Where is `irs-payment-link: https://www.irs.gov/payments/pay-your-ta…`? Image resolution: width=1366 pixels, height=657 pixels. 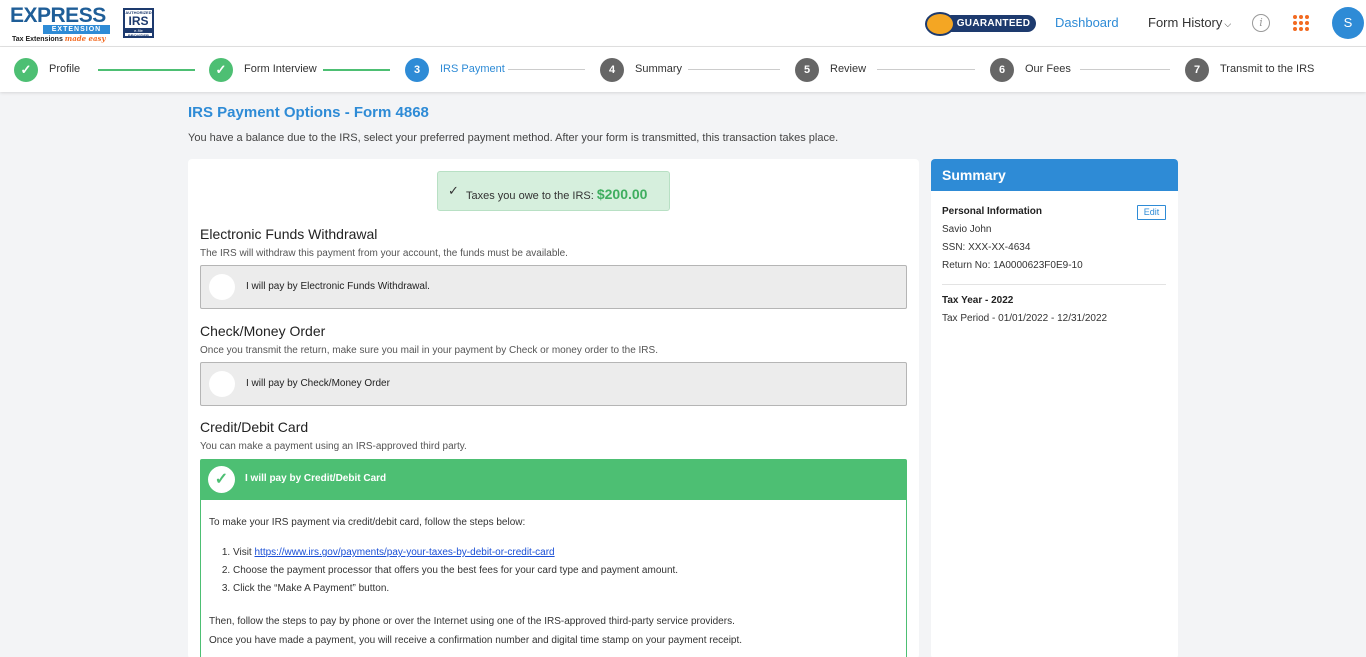 irs-payment-link: https://www.irs.gov/payments/pay-your-ta… is located at coordinates (405, 552).